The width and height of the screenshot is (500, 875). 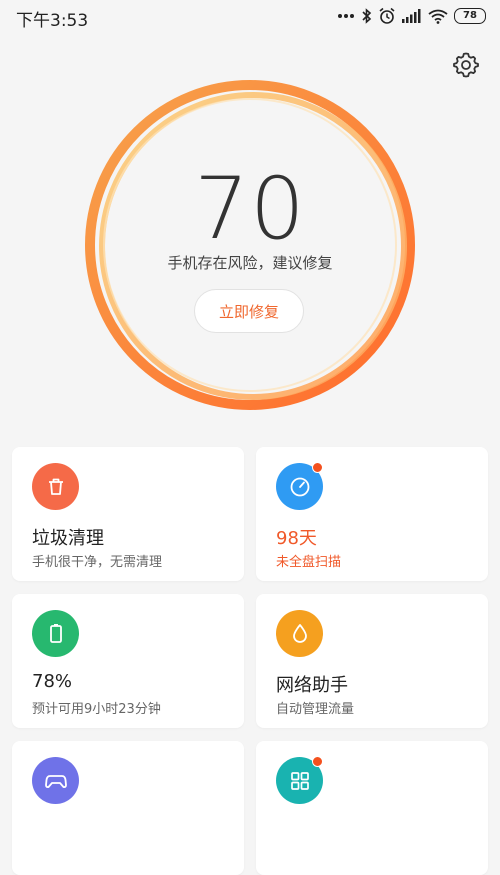 What do you see at coordinates (55, 633) in the screenshot?
I see `battery-icon` at bounding box center [55, 633].